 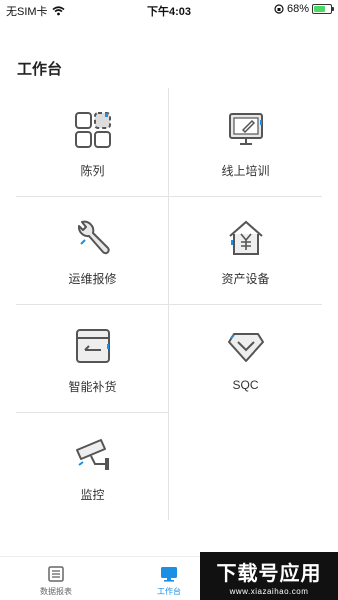 I want to click on watermark-url: www.xiazaihao.com, so click(x=269, y=591).